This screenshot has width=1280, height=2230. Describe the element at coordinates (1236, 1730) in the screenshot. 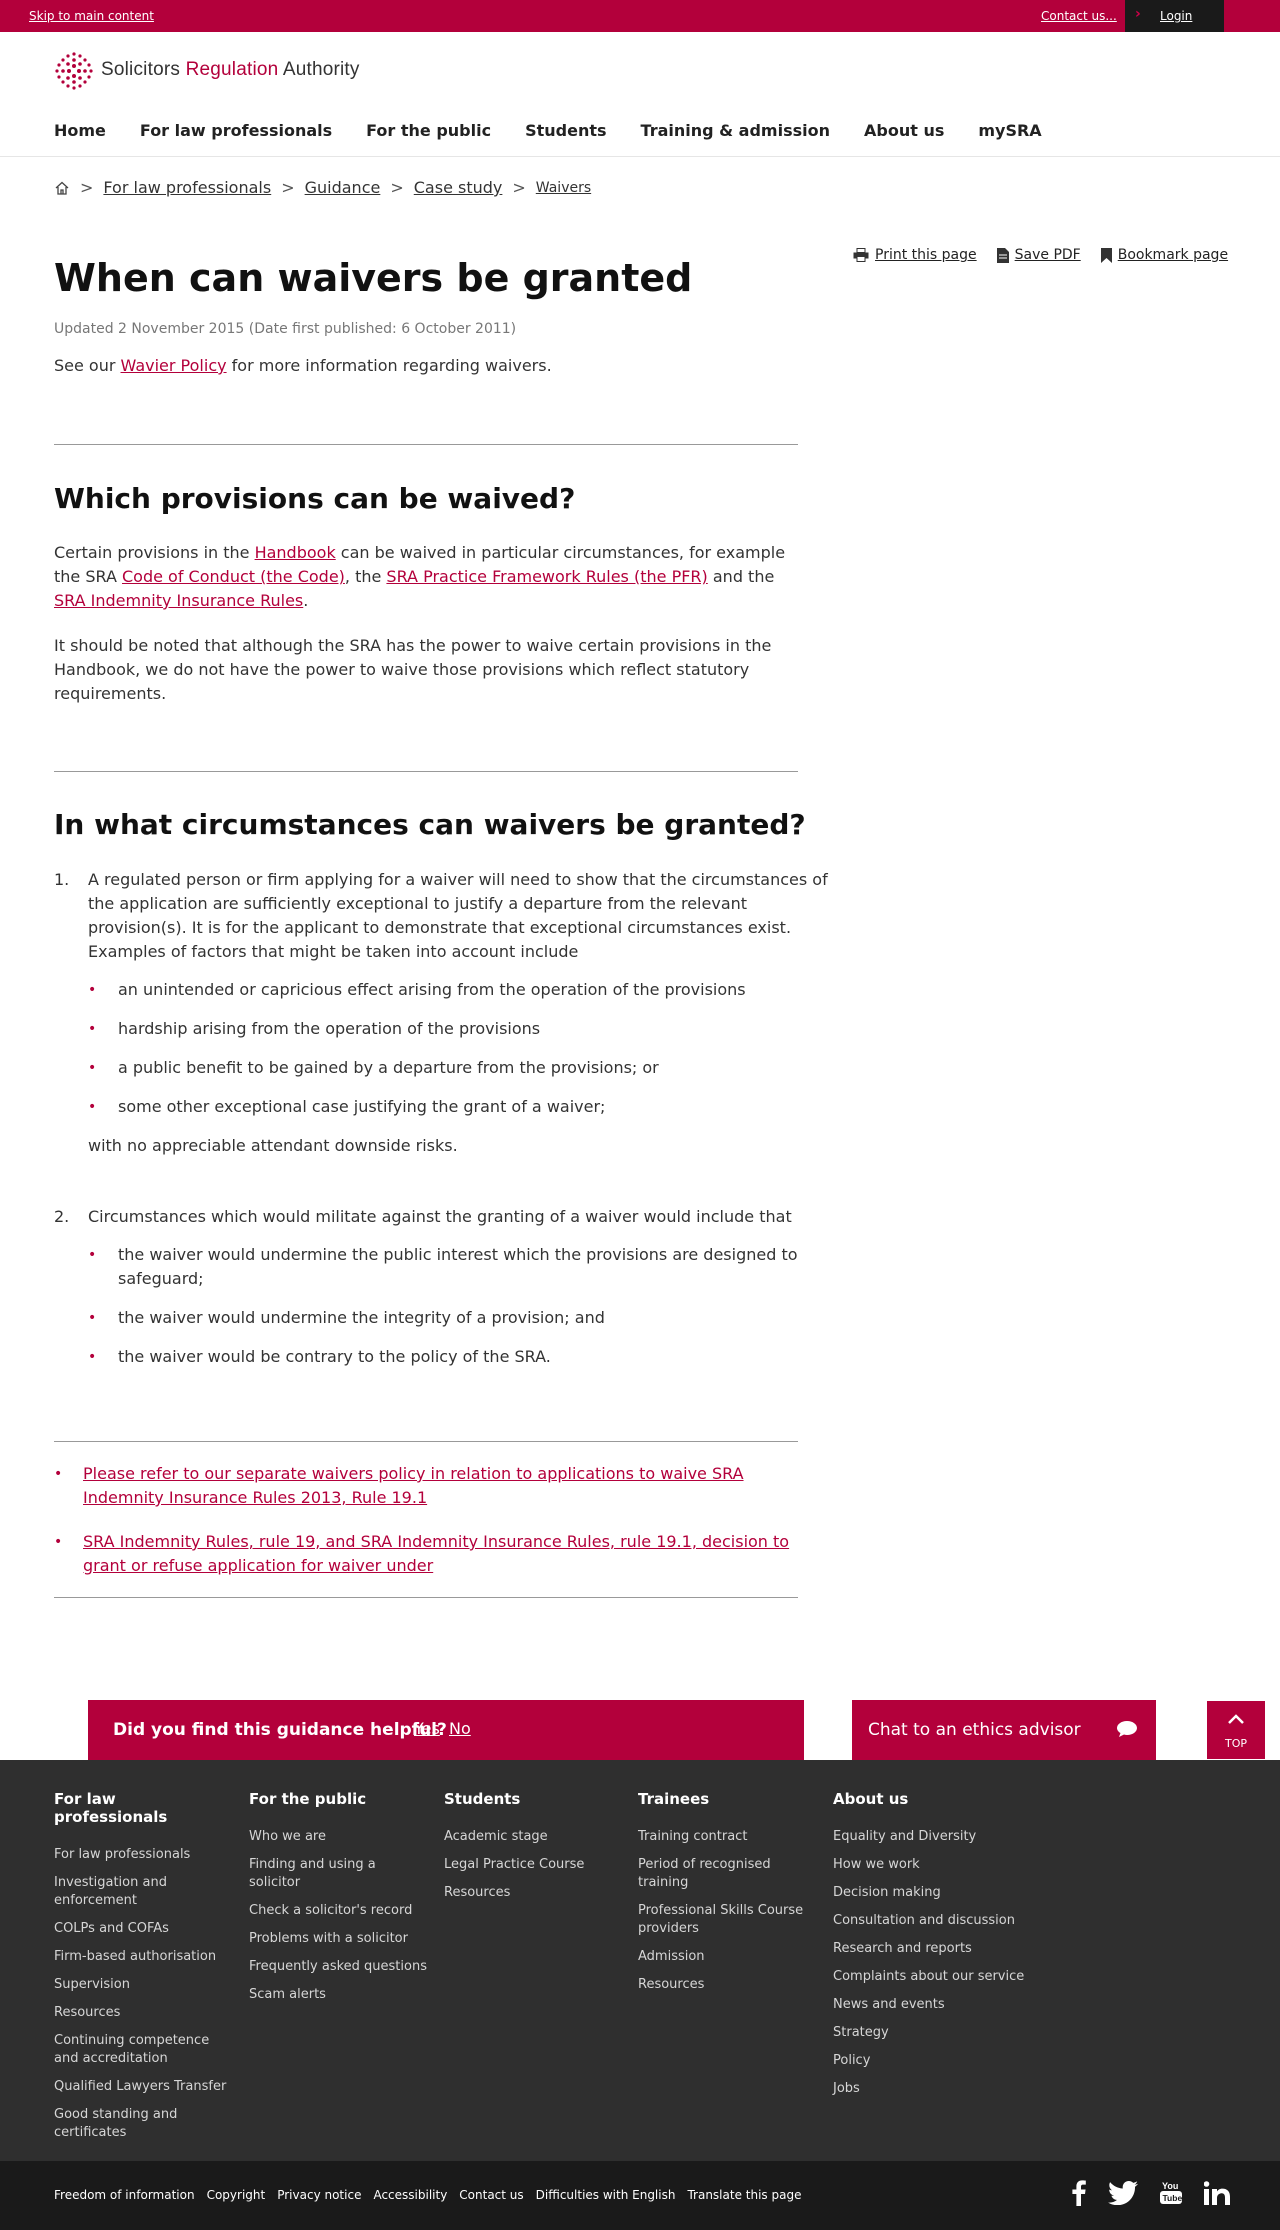

I see `back-to-top-button: TOP` at that location.